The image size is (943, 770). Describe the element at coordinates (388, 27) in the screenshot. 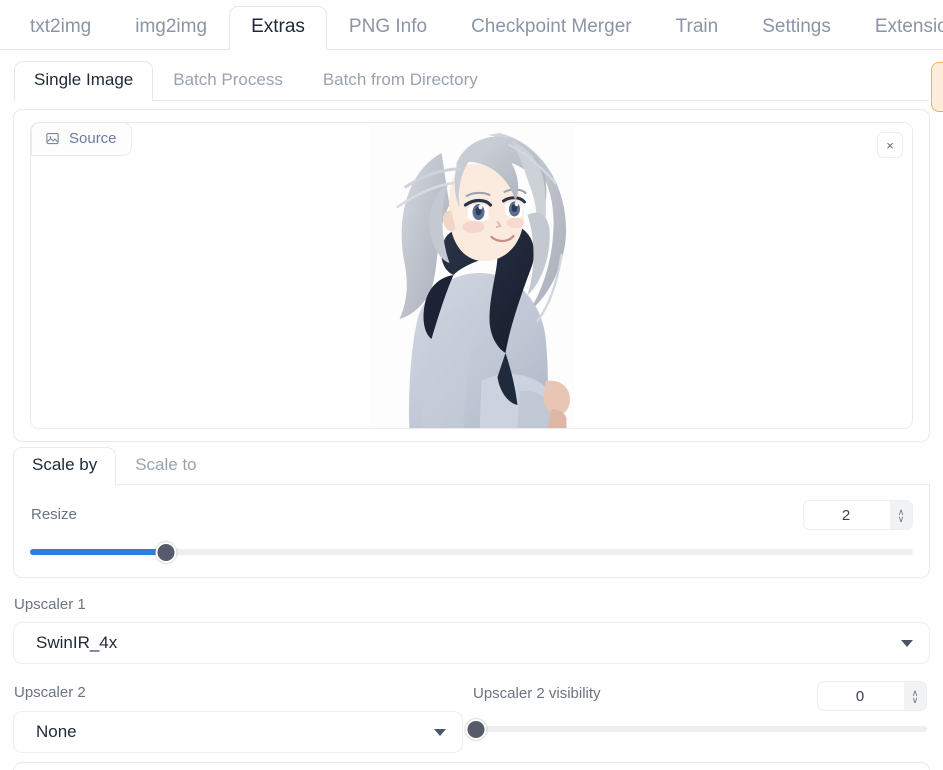

I see `tab-png-info: PNG Info` at that location.